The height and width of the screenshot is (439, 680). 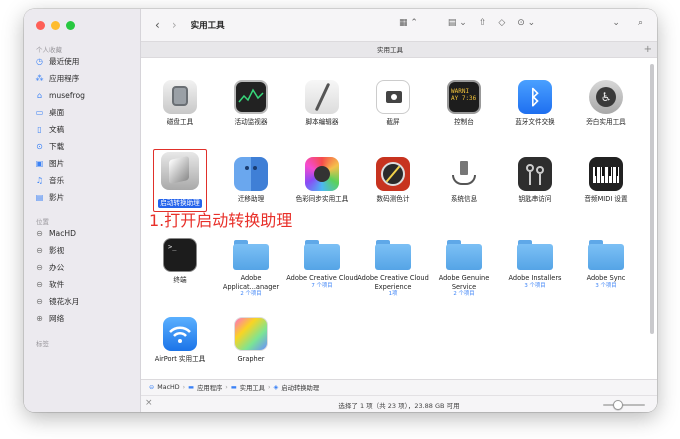 I want to click on app-script-editor: 脚本编辑器, so click(x=322, y=103).